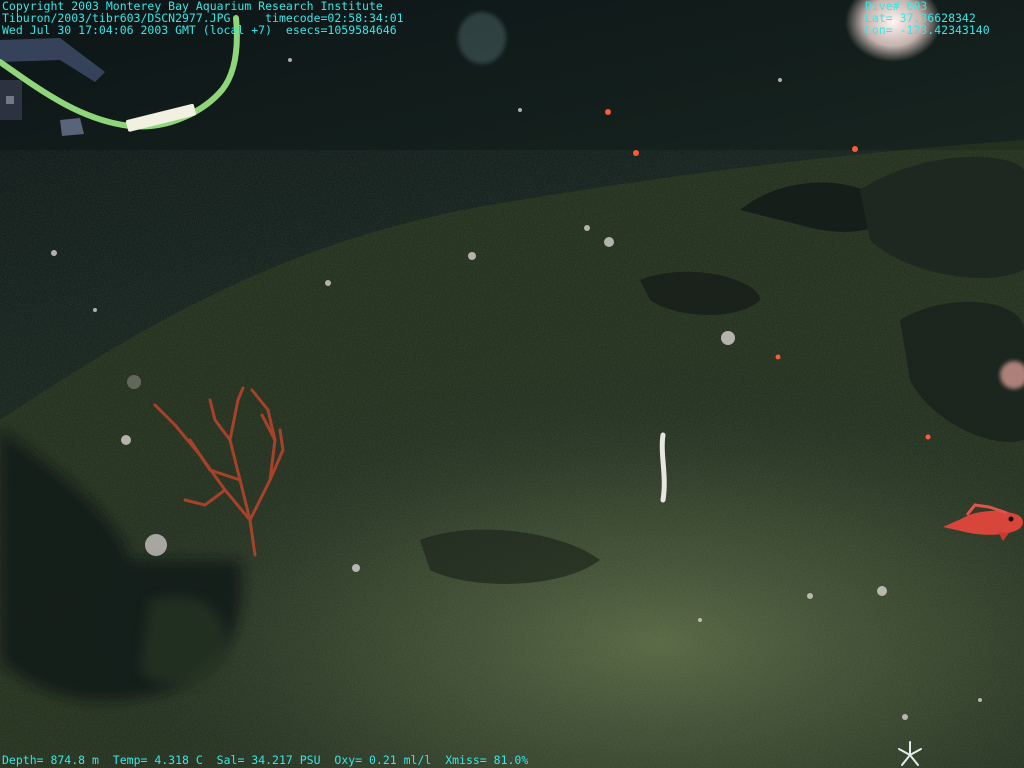  I want to click on oxygen-text: Oxy= 0.21 ml/l, so click(383, 760).